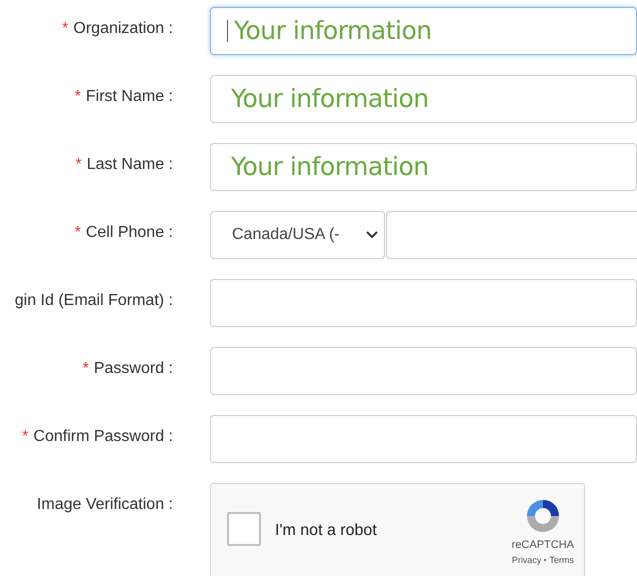  What do you see at coordinates (133, 369) in the screenshot?
I see `field-label: Password :` at bounding box center [133, 369].